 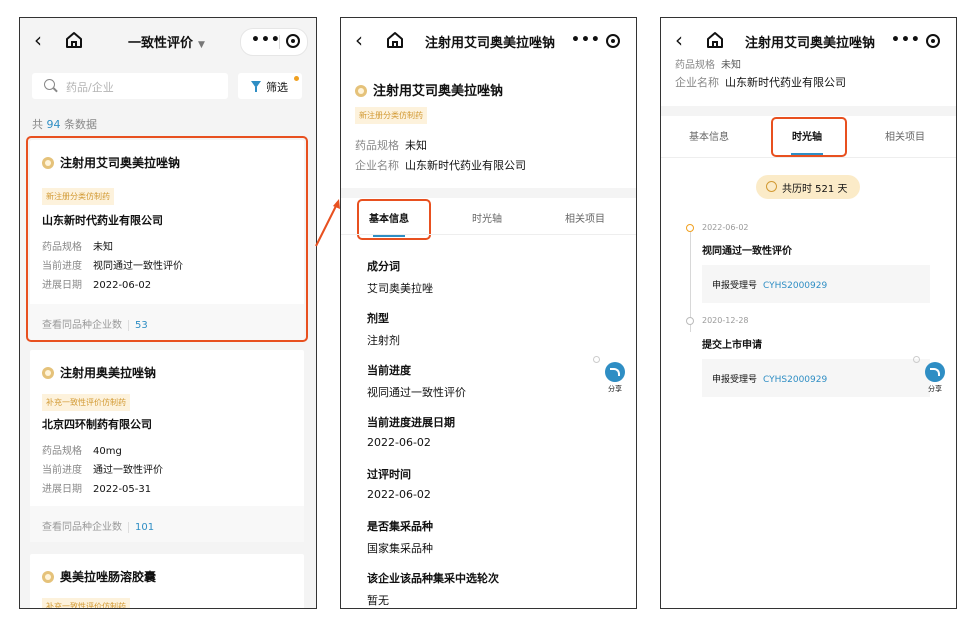 What do you see at coordinates (296, 78) in the screenshot?
I see `filter-badge-dot` at bounding box center [296, 78].